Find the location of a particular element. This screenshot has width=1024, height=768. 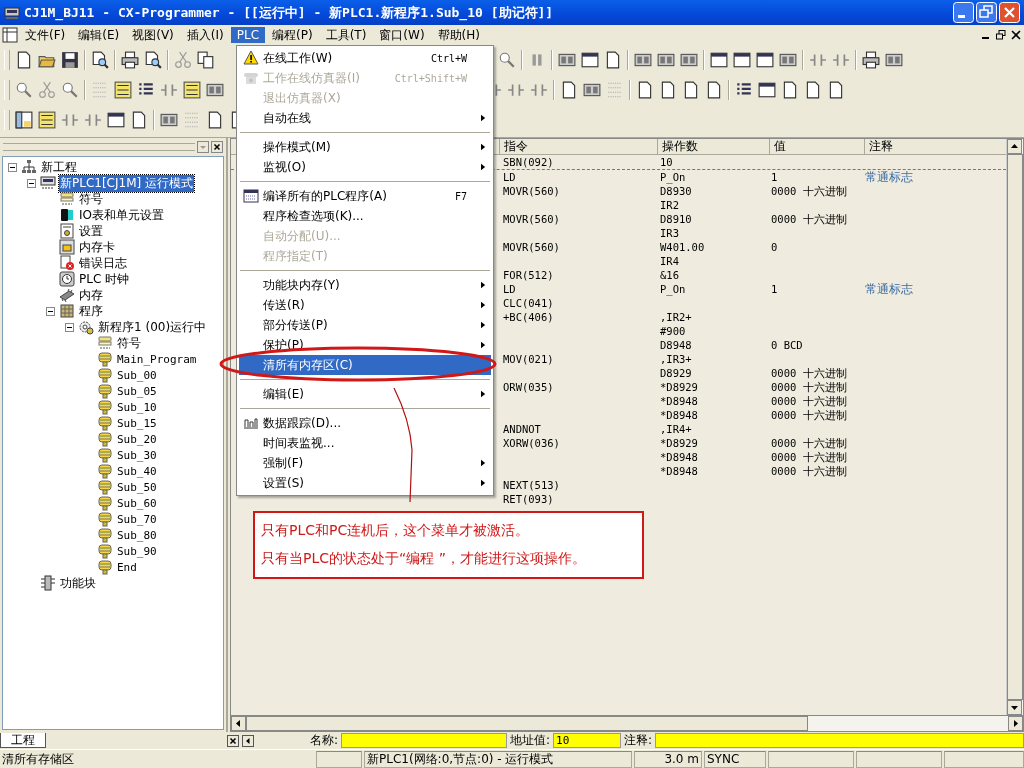

menu-item: 插入(I) is located at coordinates (205, 35).